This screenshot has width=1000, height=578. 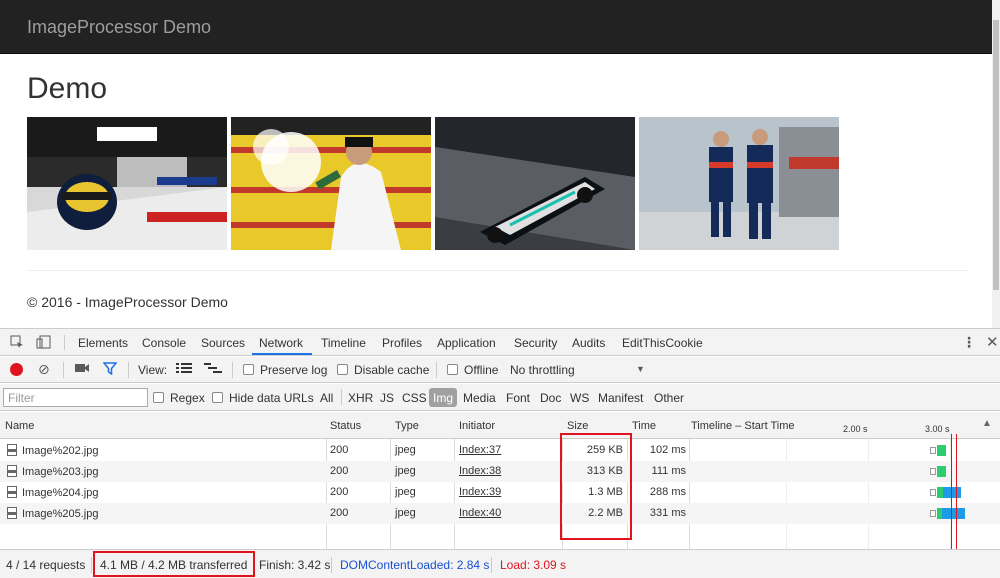 What do you see at coordinates (466, 343) in the screenshot?
I see `tab-application: Application` at bounding box center [466, 343].